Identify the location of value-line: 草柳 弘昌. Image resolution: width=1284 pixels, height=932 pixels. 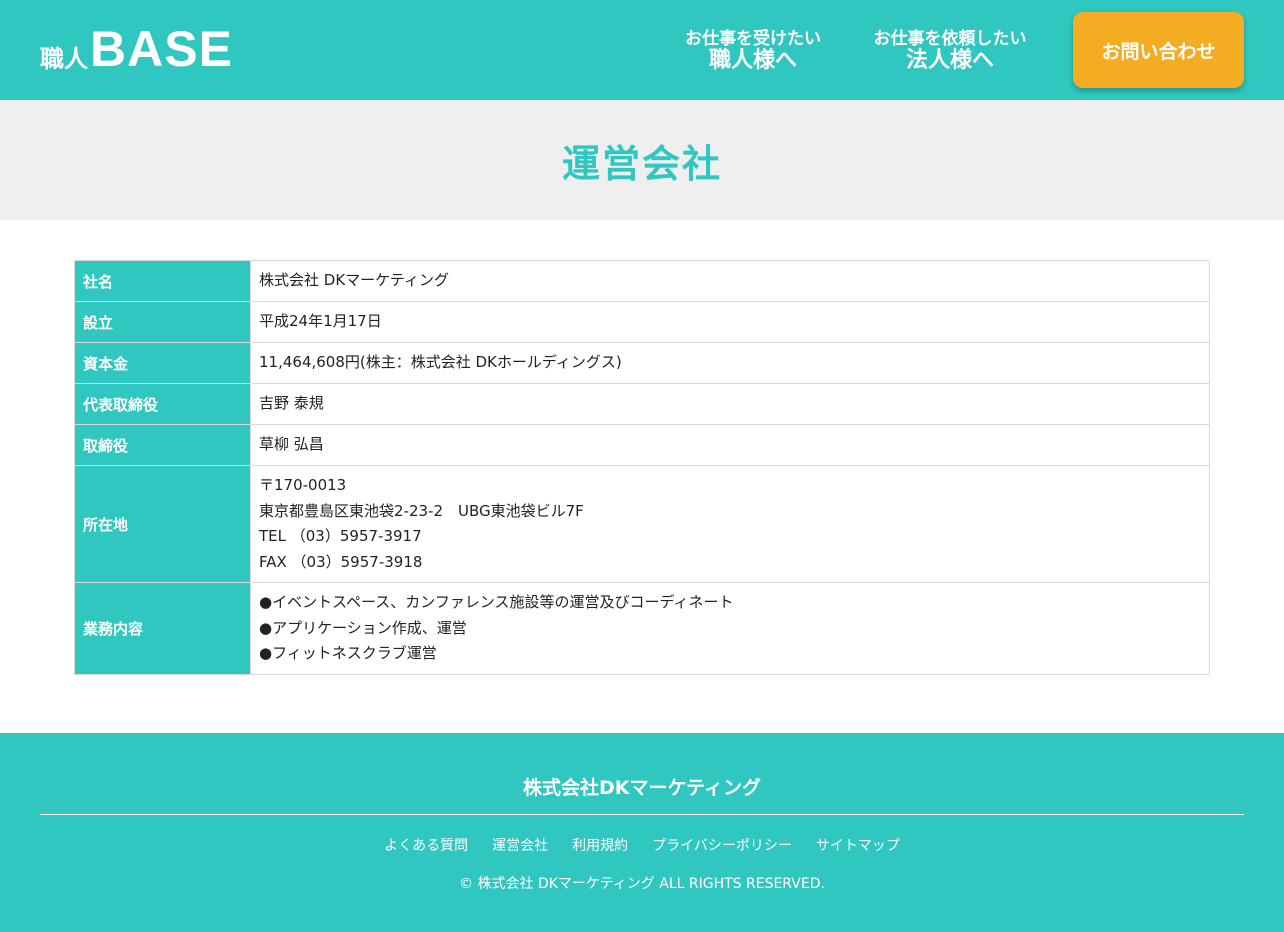
(291, 444).